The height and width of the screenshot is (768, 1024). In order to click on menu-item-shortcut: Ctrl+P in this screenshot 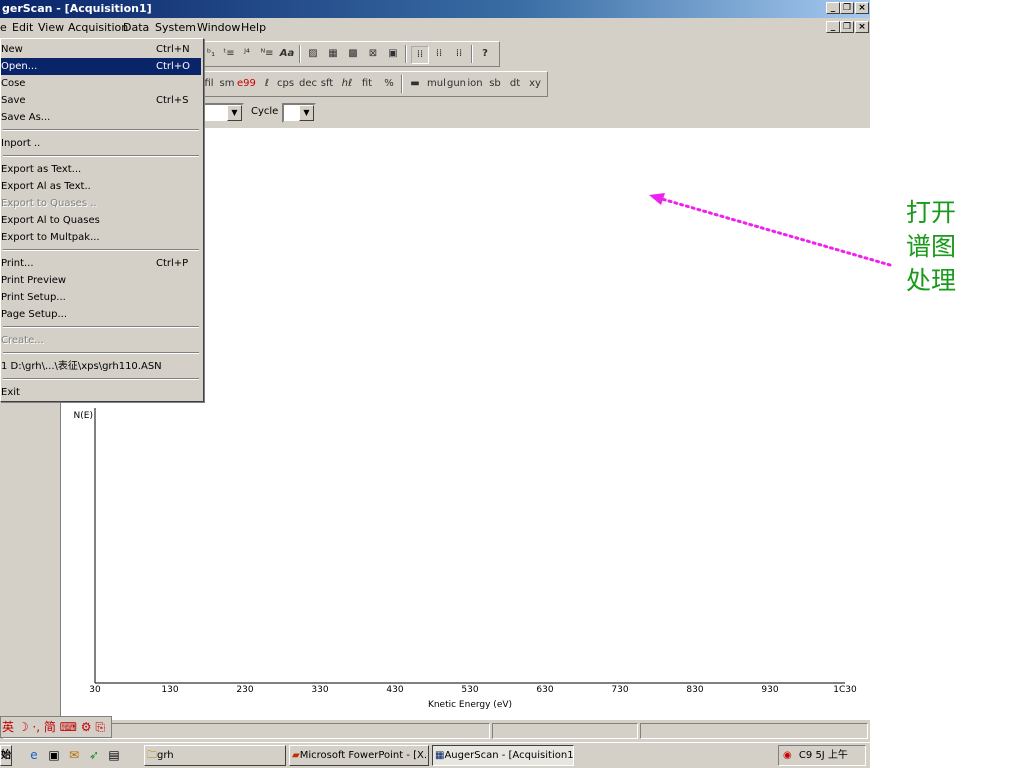, I will do `click(172, 263)`.